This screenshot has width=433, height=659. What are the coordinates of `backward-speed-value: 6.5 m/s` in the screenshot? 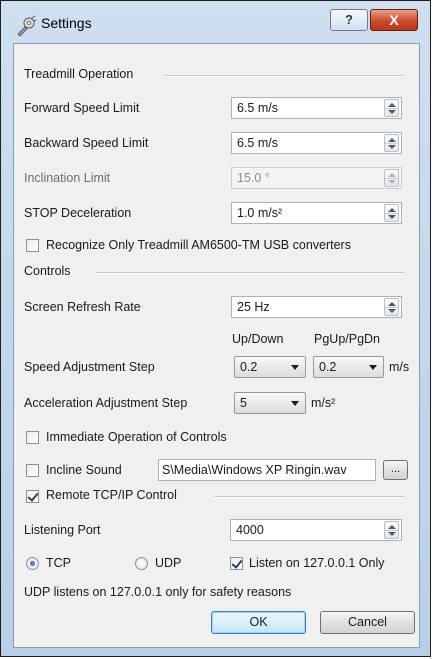 It's located at (257, 143).